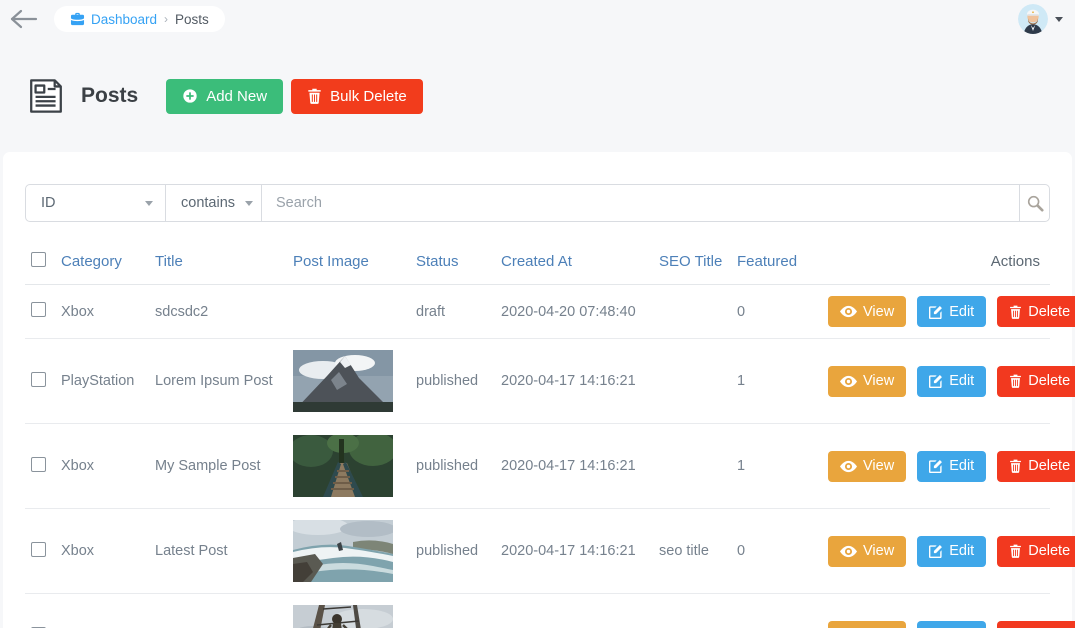  What do you see at coordinates (48, 203) in the screenshot?
I see `filter-field-value: ID` at bounding box center [48, 203].